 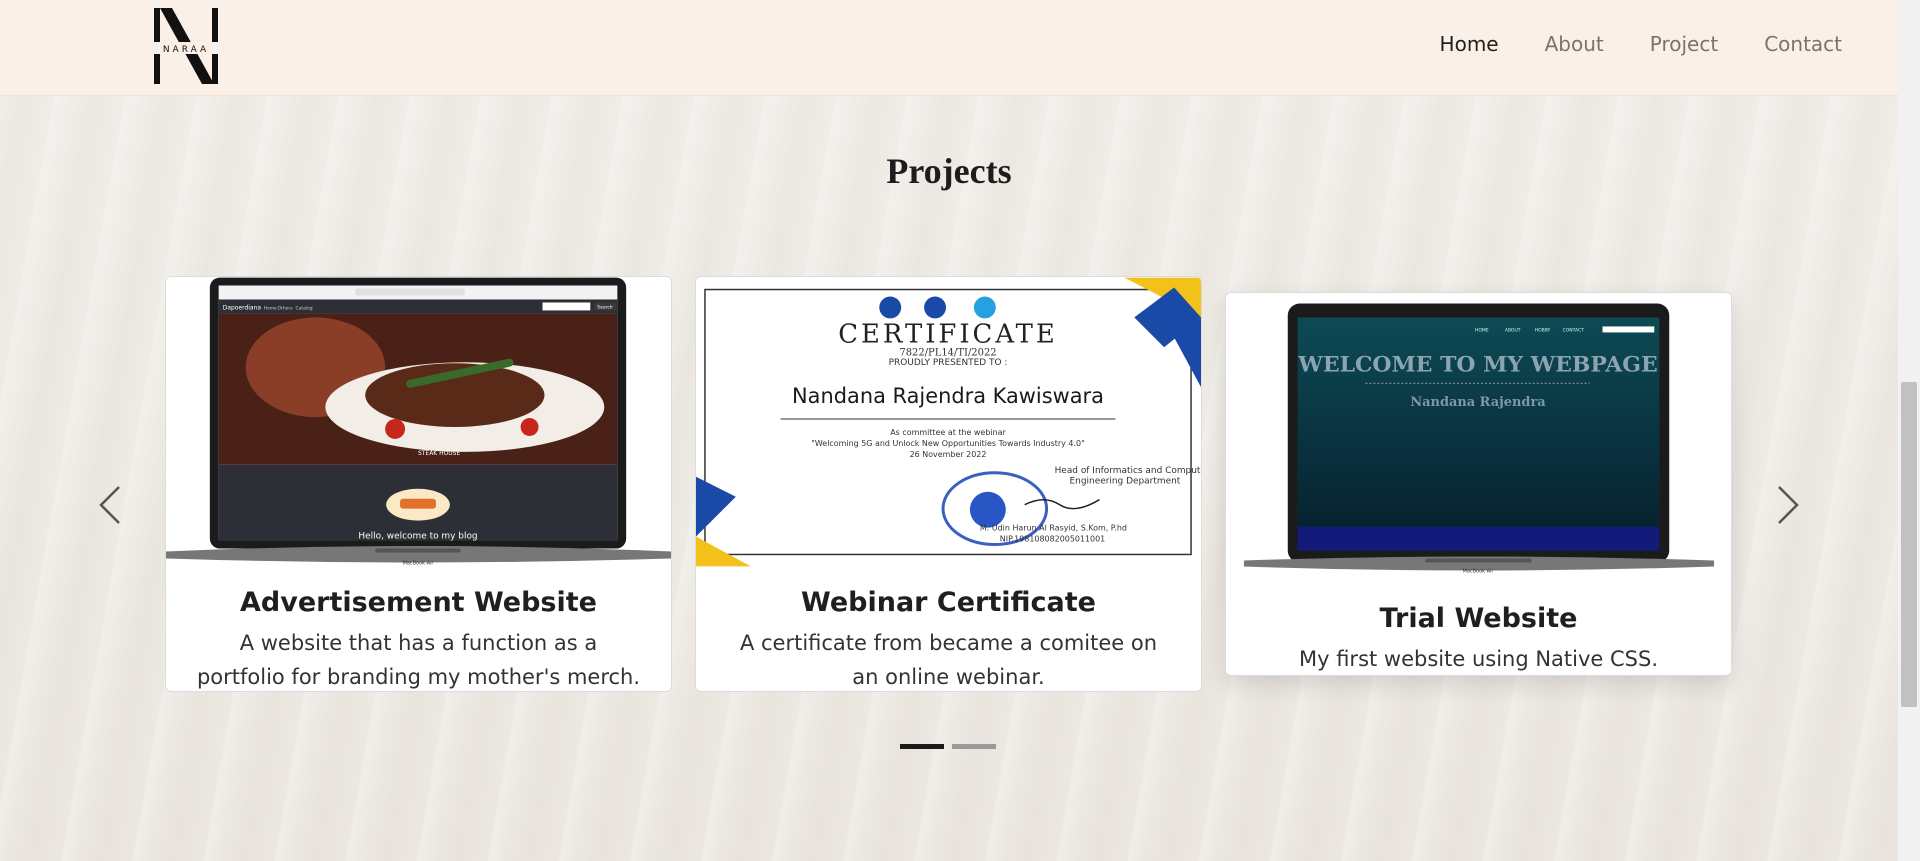 What do you see at coordinates (1125, 482) in the screenshot?
I see `cert-role2: Engineering Department` at bounding box center [1125, 482].